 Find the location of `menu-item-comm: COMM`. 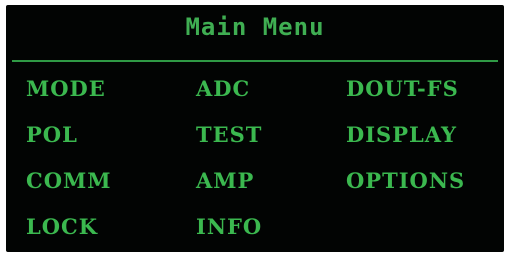

menu-item-comm: COMM is located at coordinates (111, 192).